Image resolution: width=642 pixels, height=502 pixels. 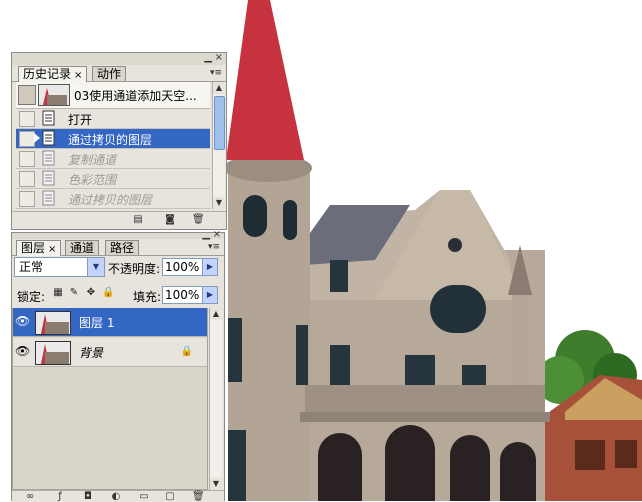 I want to click on lock-label: 锁定:, so click(x=31, y=297).